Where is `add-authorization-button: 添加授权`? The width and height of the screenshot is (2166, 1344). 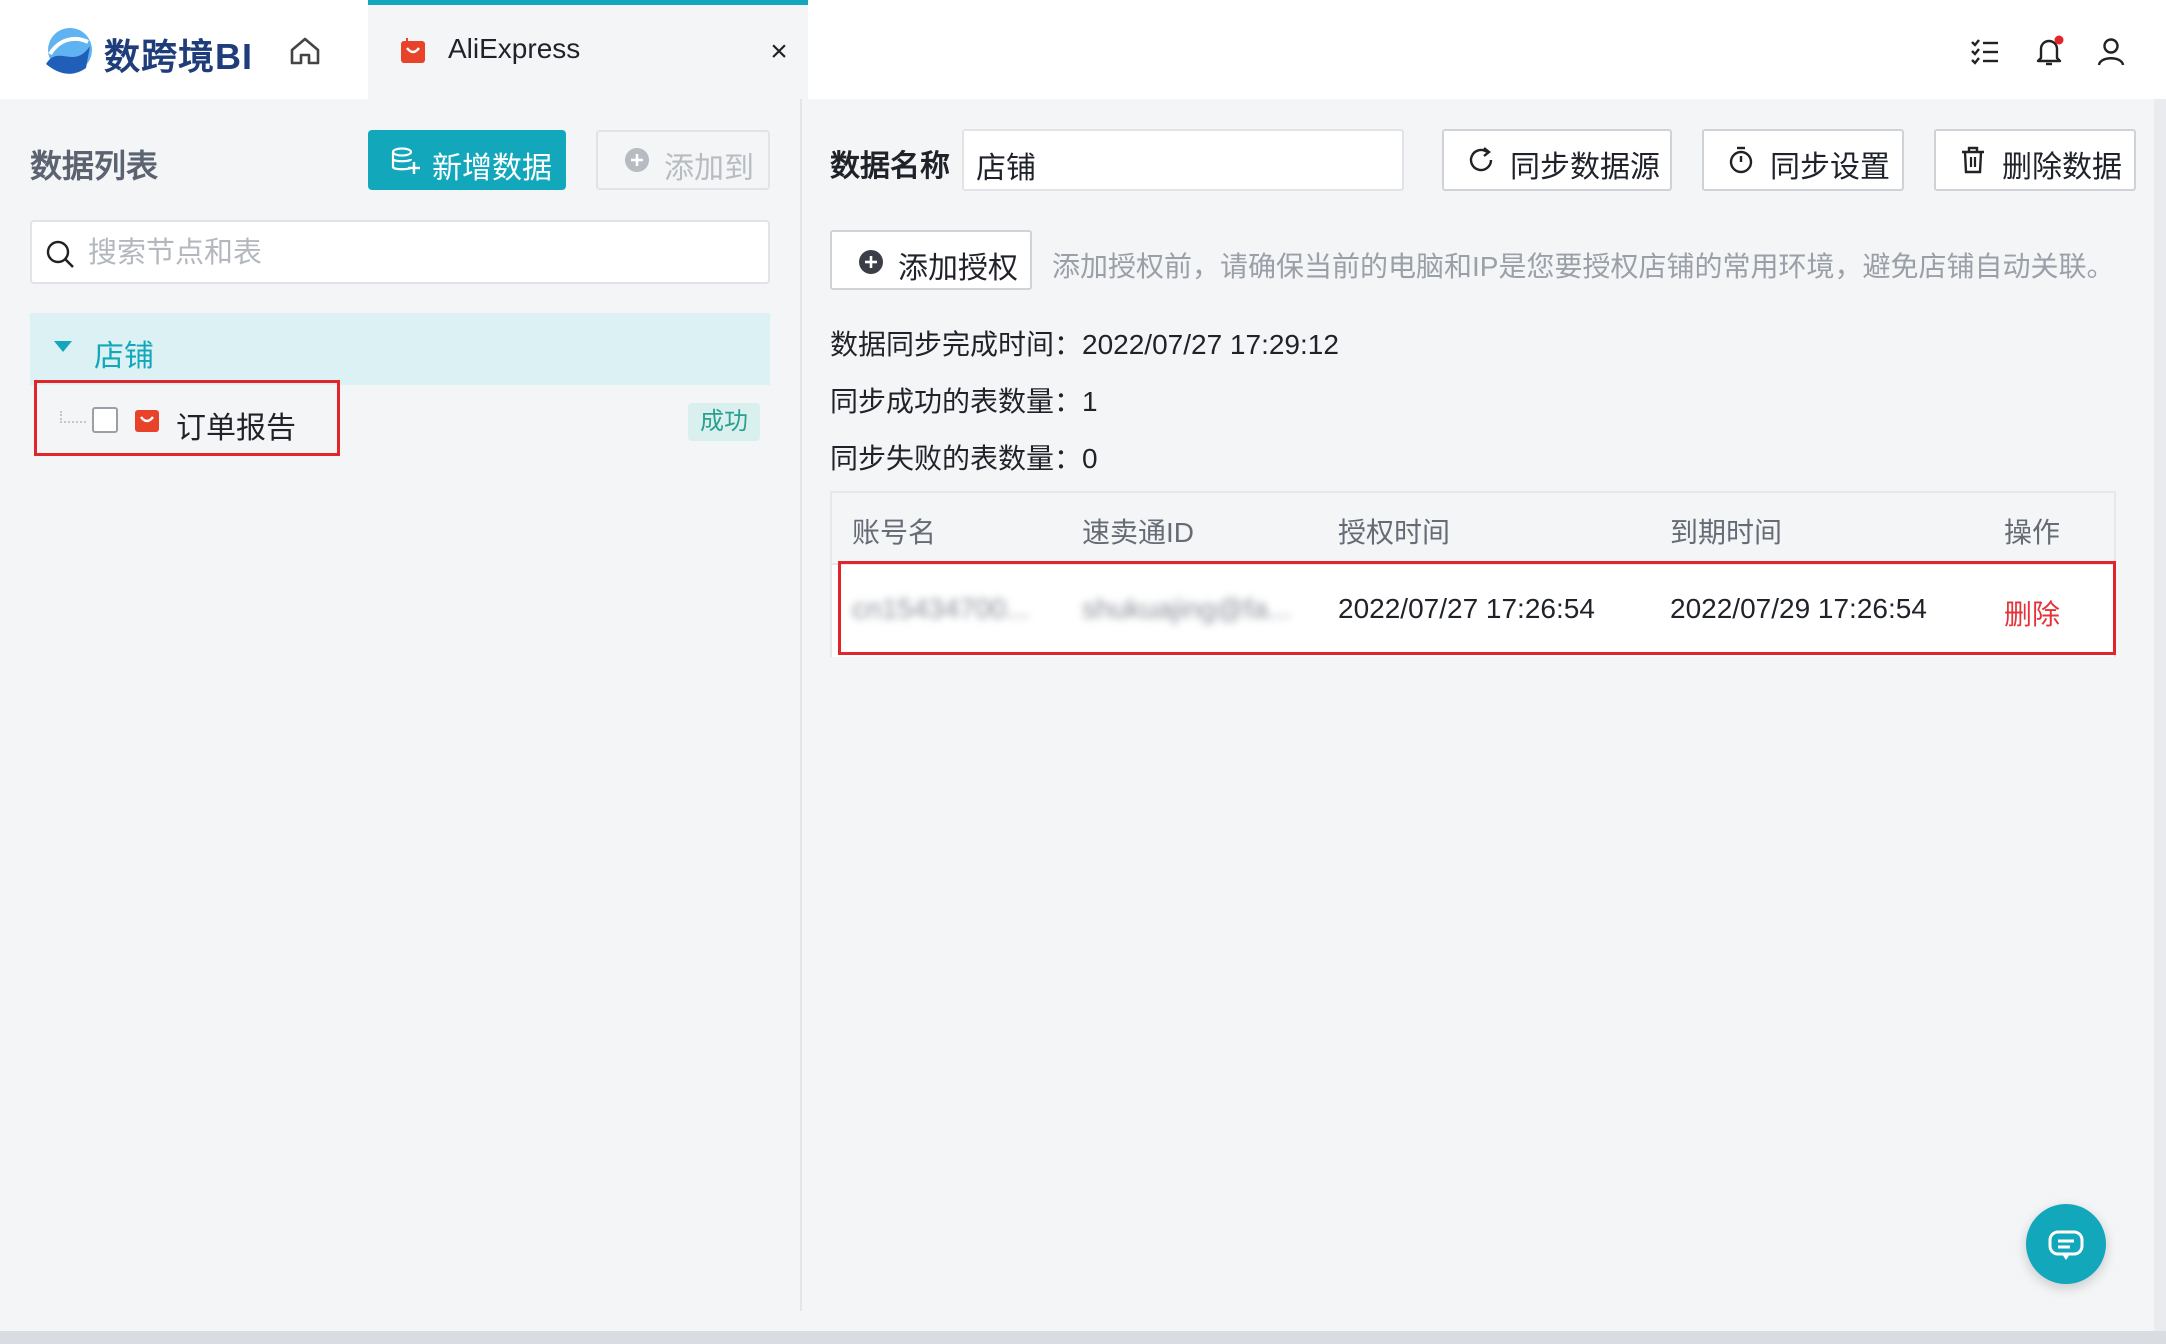
add-authorization-button: 添加授权 is located at coordinates (931, 260).